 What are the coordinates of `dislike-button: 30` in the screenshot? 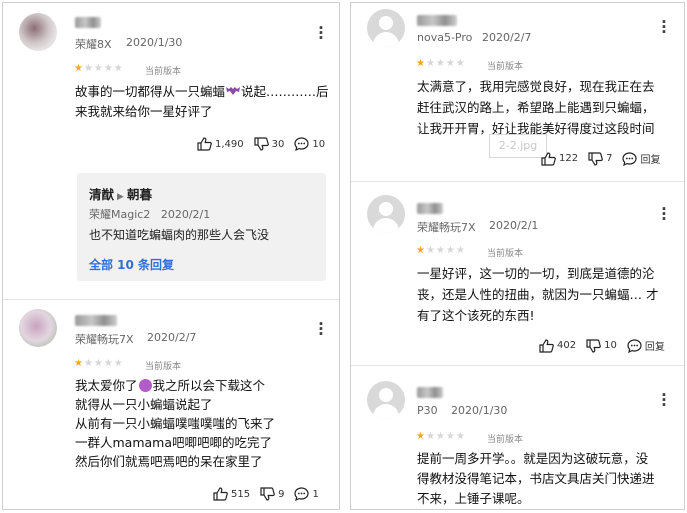 It's located at (269, 144).